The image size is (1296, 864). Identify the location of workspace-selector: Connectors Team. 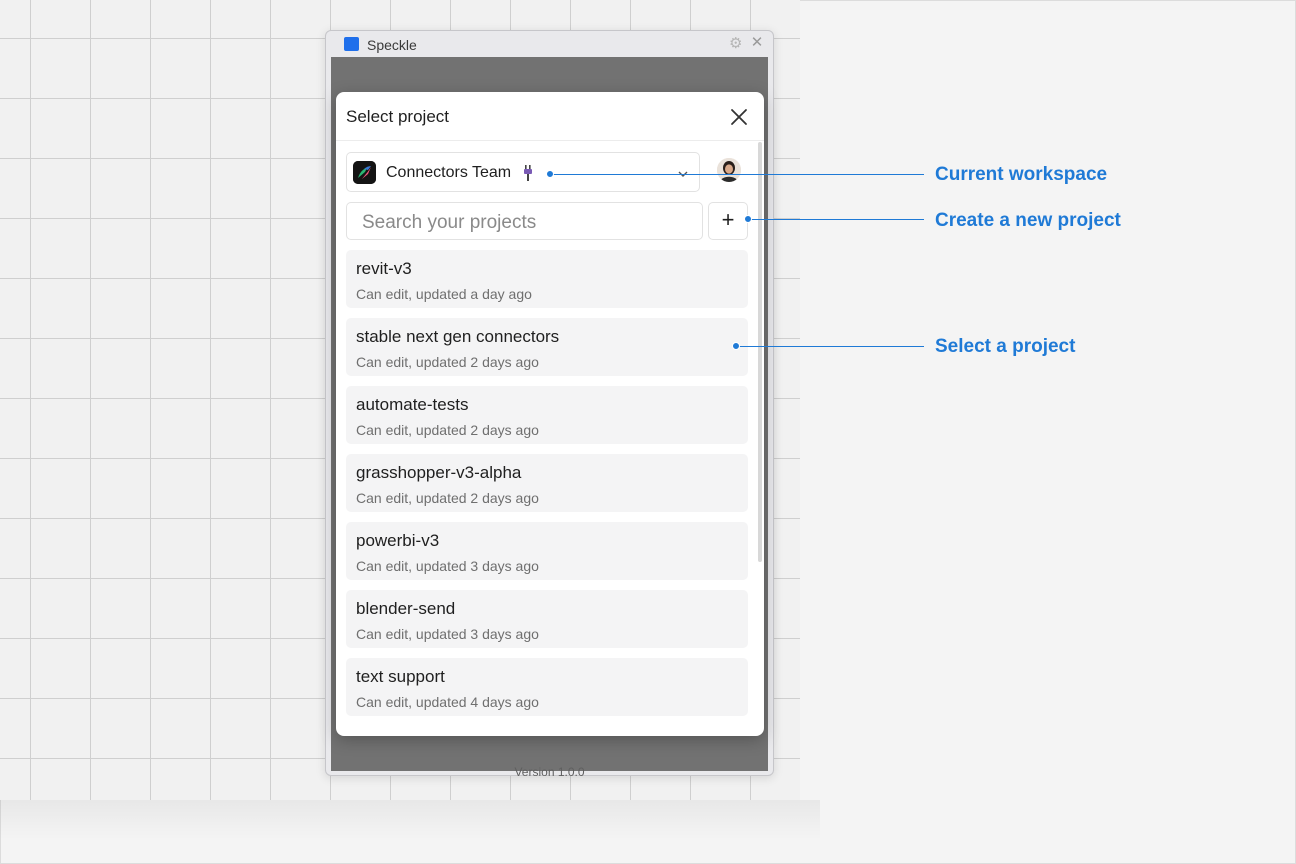
(523, 172).